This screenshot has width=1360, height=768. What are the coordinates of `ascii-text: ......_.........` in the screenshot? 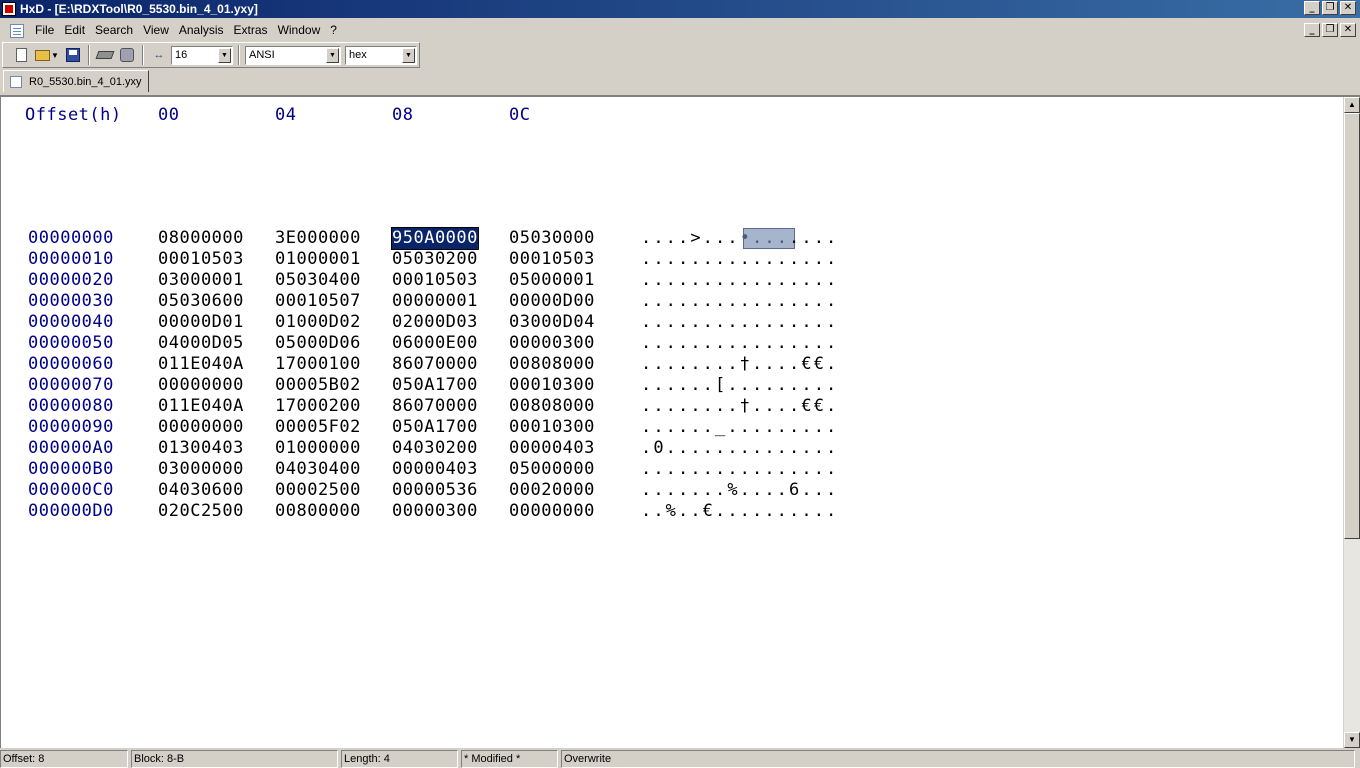 It's located at (739, 427).